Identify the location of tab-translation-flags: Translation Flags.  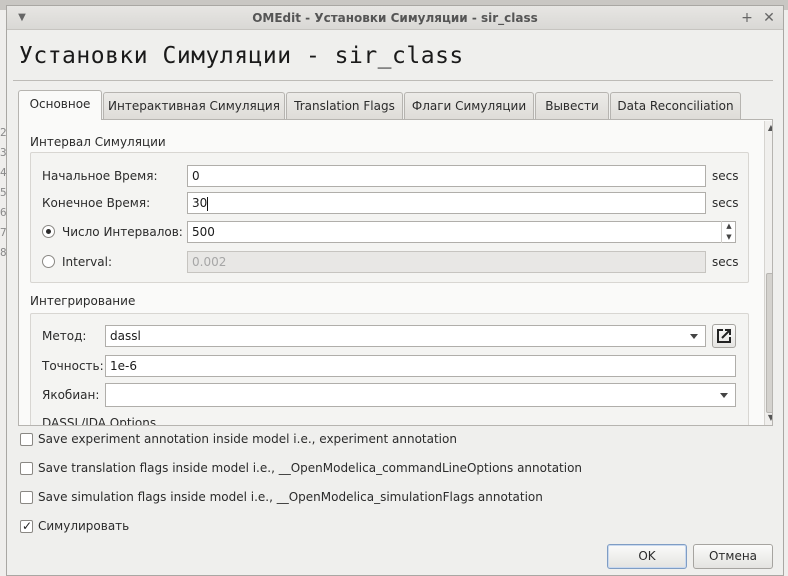
(344, 105).